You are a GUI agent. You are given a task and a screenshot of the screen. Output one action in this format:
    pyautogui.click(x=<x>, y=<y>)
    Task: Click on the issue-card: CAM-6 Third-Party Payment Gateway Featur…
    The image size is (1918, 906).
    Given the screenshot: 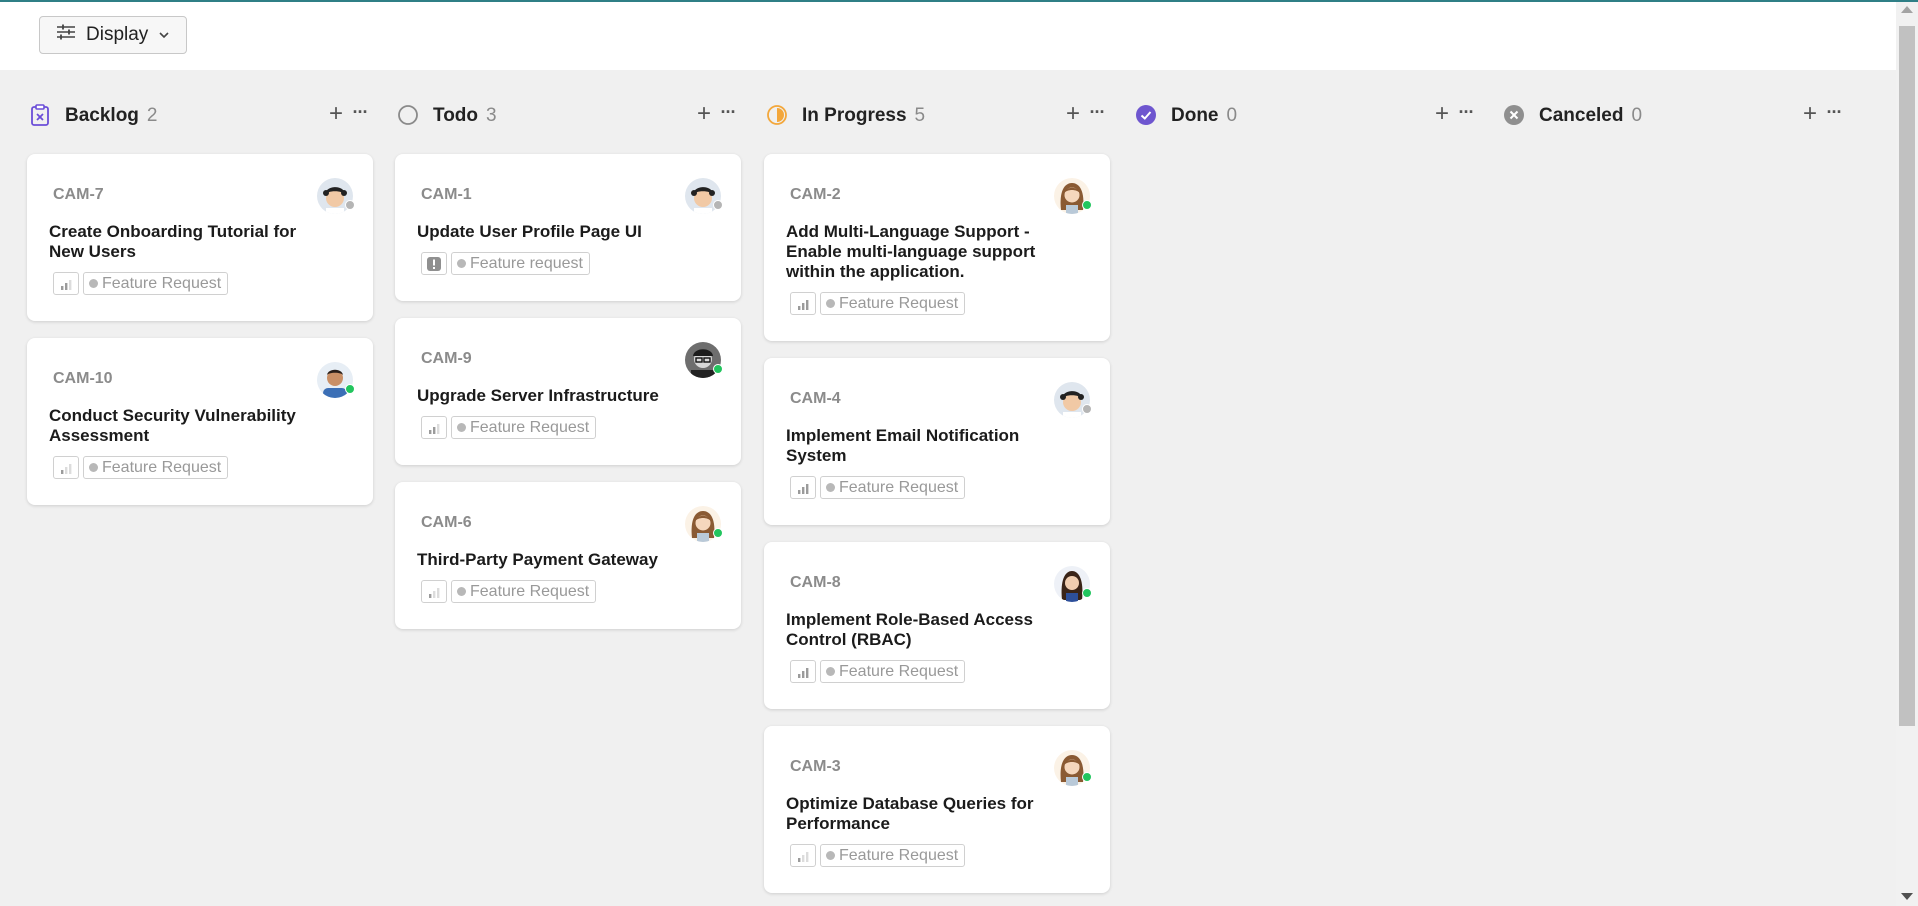 What is the action you would take?
    pyautogui.click(x=568, y=555)
    